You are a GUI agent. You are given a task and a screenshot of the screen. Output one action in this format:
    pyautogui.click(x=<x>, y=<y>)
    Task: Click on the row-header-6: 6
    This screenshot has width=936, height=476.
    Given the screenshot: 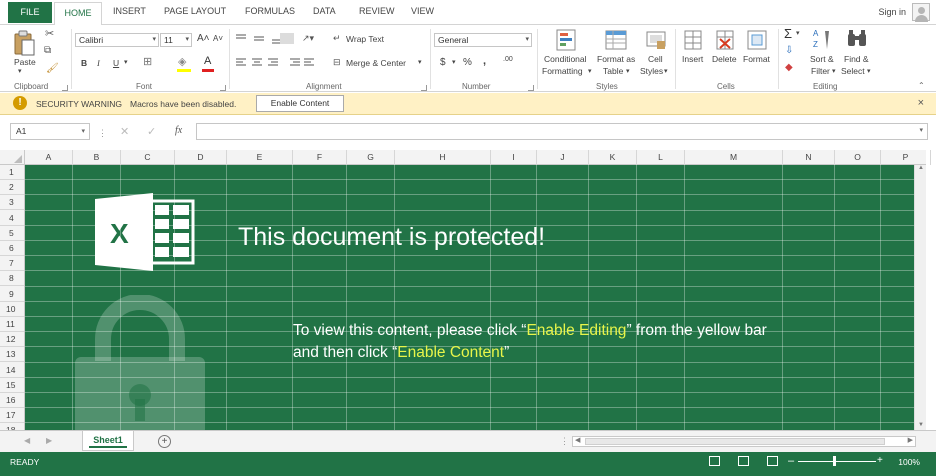 What is the action you would take?
    pyautogui.click(x=12, y=248)
    